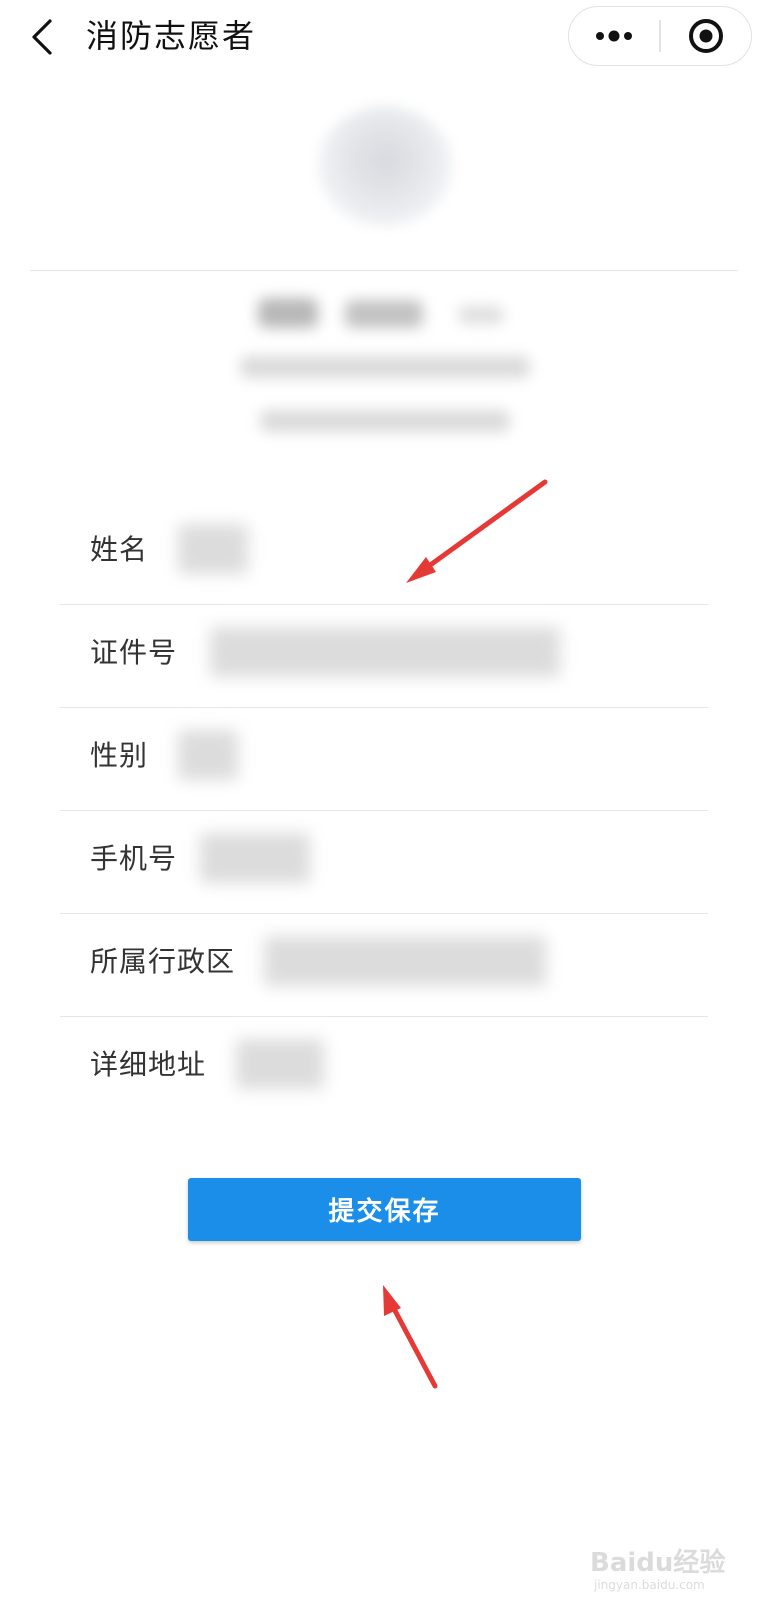  What do you see at coordinates (384, 1209) in the screenshot?
I see `submit-save-button: 提交保存` at bounding box center [384, 1209].